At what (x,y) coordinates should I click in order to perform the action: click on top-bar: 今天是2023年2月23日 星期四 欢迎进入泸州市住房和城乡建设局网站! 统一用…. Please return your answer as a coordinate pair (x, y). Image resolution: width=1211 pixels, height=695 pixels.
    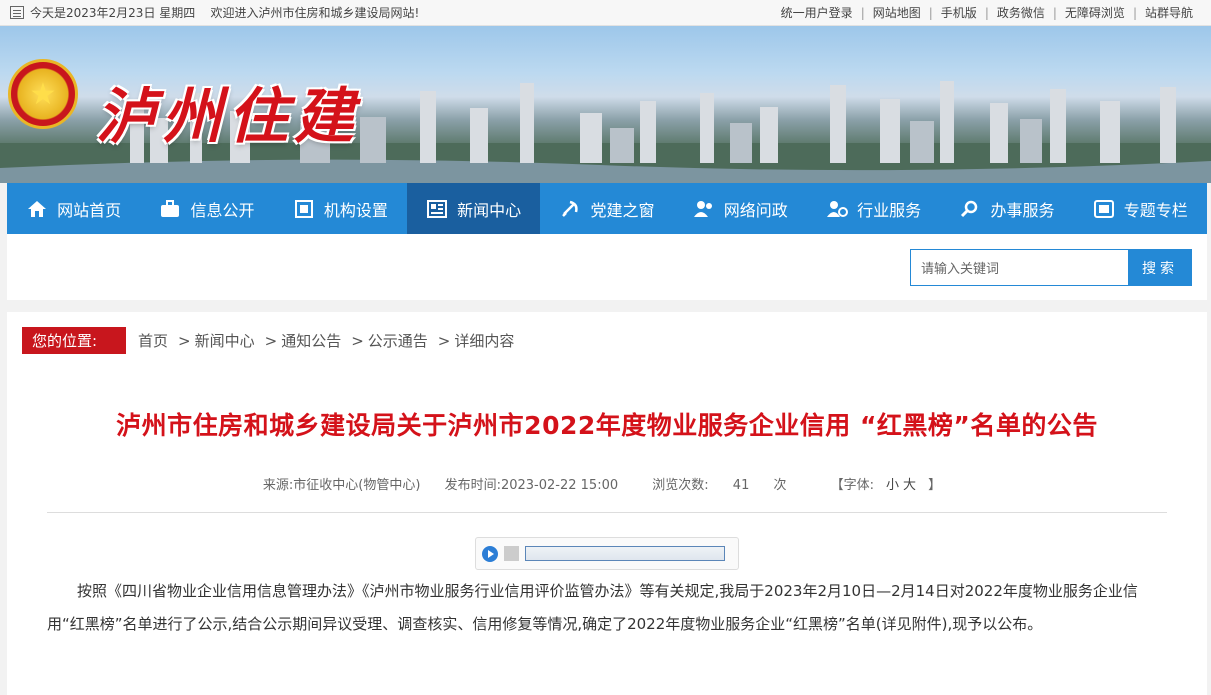
    Looking at the image, I should click on (605, 13).